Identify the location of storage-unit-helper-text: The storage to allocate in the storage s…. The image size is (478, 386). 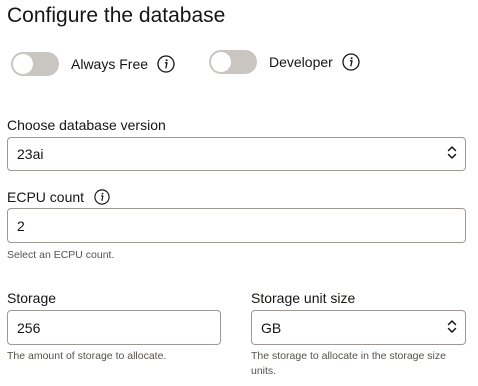
(348, 363).